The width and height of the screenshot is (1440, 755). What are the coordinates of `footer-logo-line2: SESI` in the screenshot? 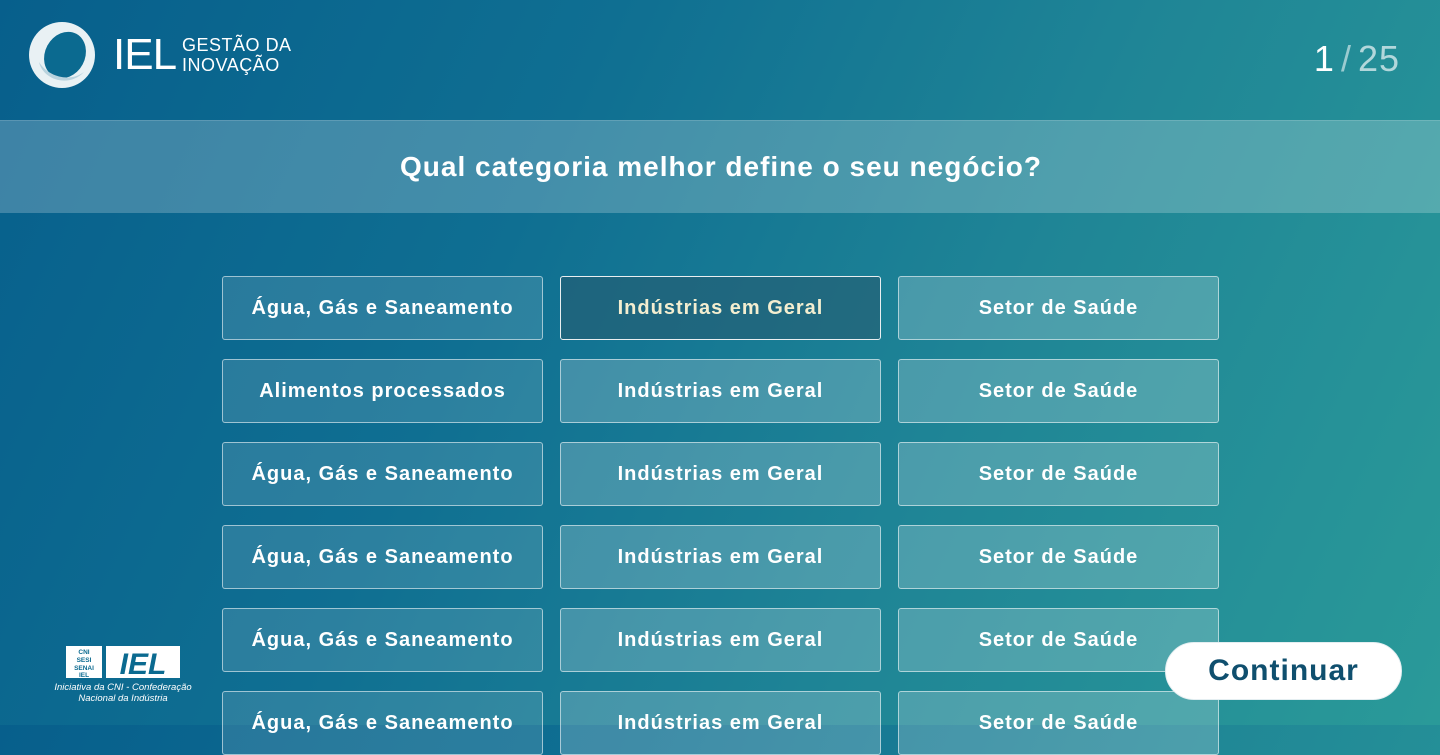 It's located at (84, 660).